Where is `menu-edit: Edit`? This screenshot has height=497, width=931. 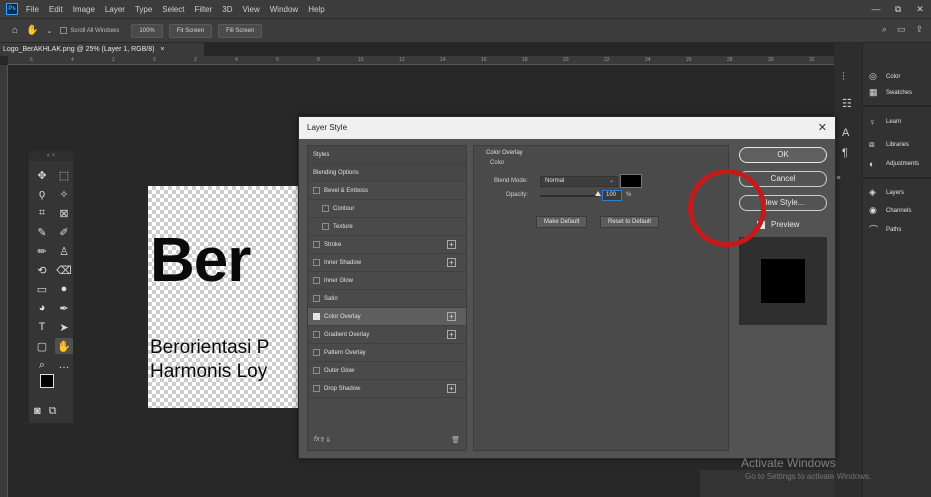
menu-edit: Edit is located at coordinates (56, 9).